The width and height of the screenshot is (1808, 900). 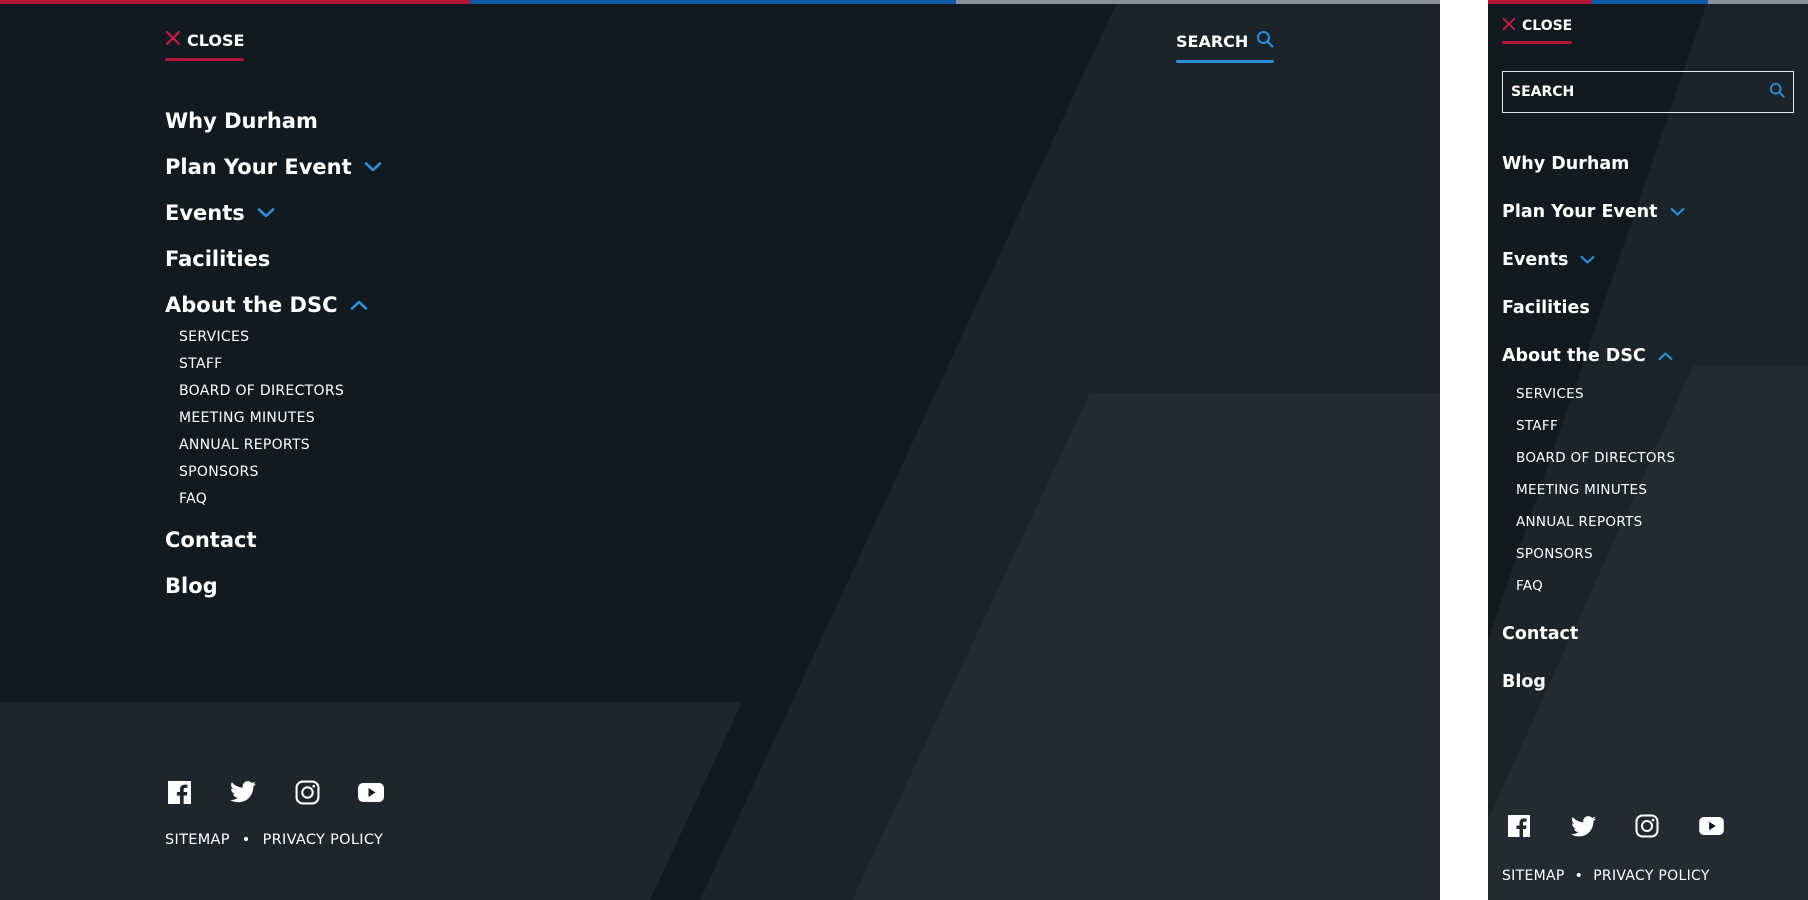 What do you see at coordinates (1648, 92) in the screenshot?
I see `search-input: SEARCH` at bounding box center [1648, 92].